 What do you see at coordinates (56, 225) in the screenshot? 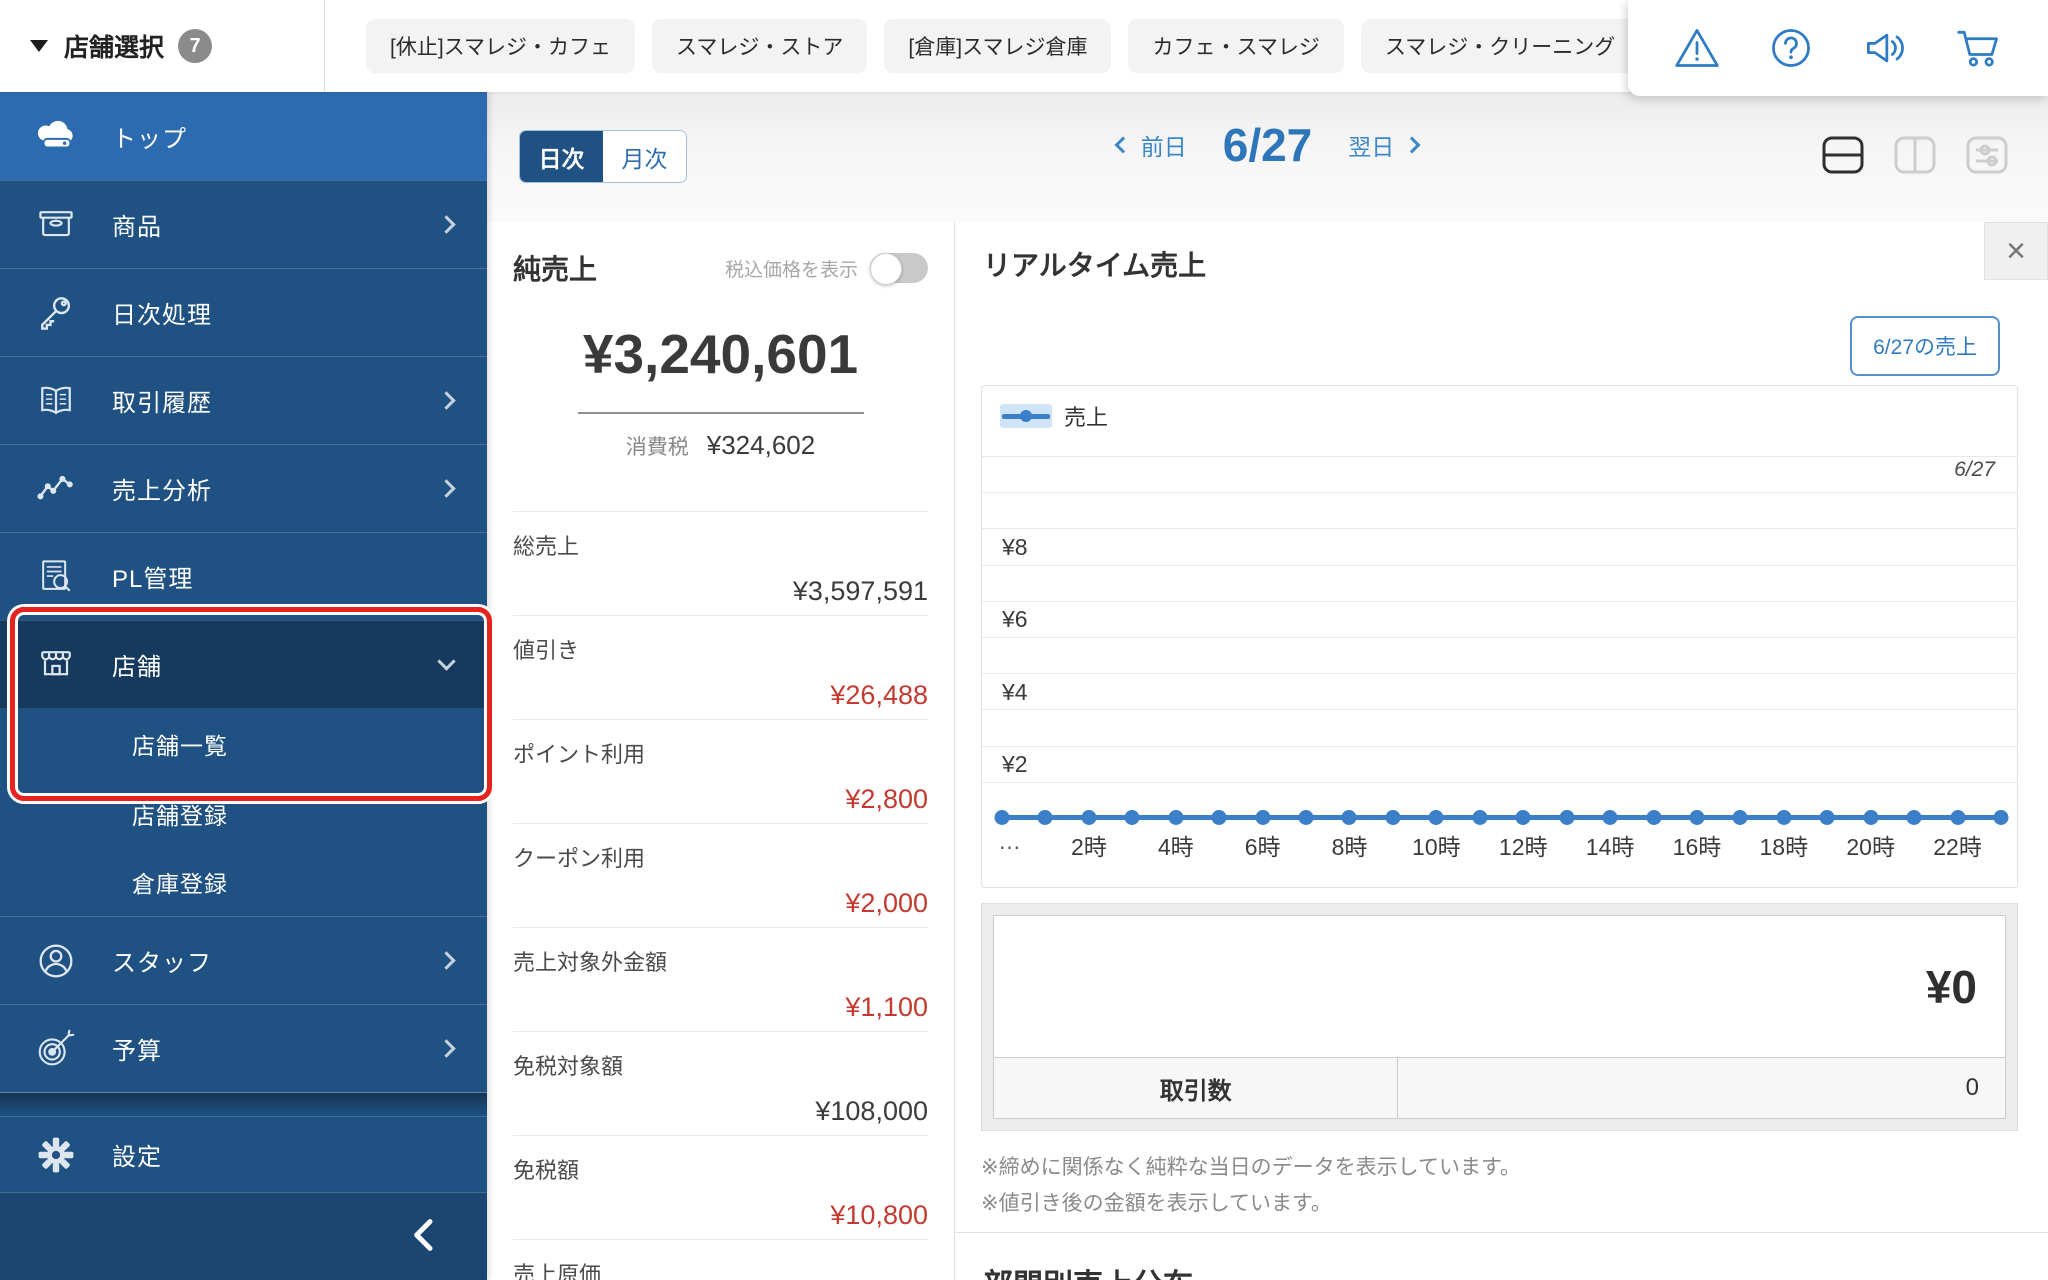
I see `box-icon` at bounding box center [56, 225].